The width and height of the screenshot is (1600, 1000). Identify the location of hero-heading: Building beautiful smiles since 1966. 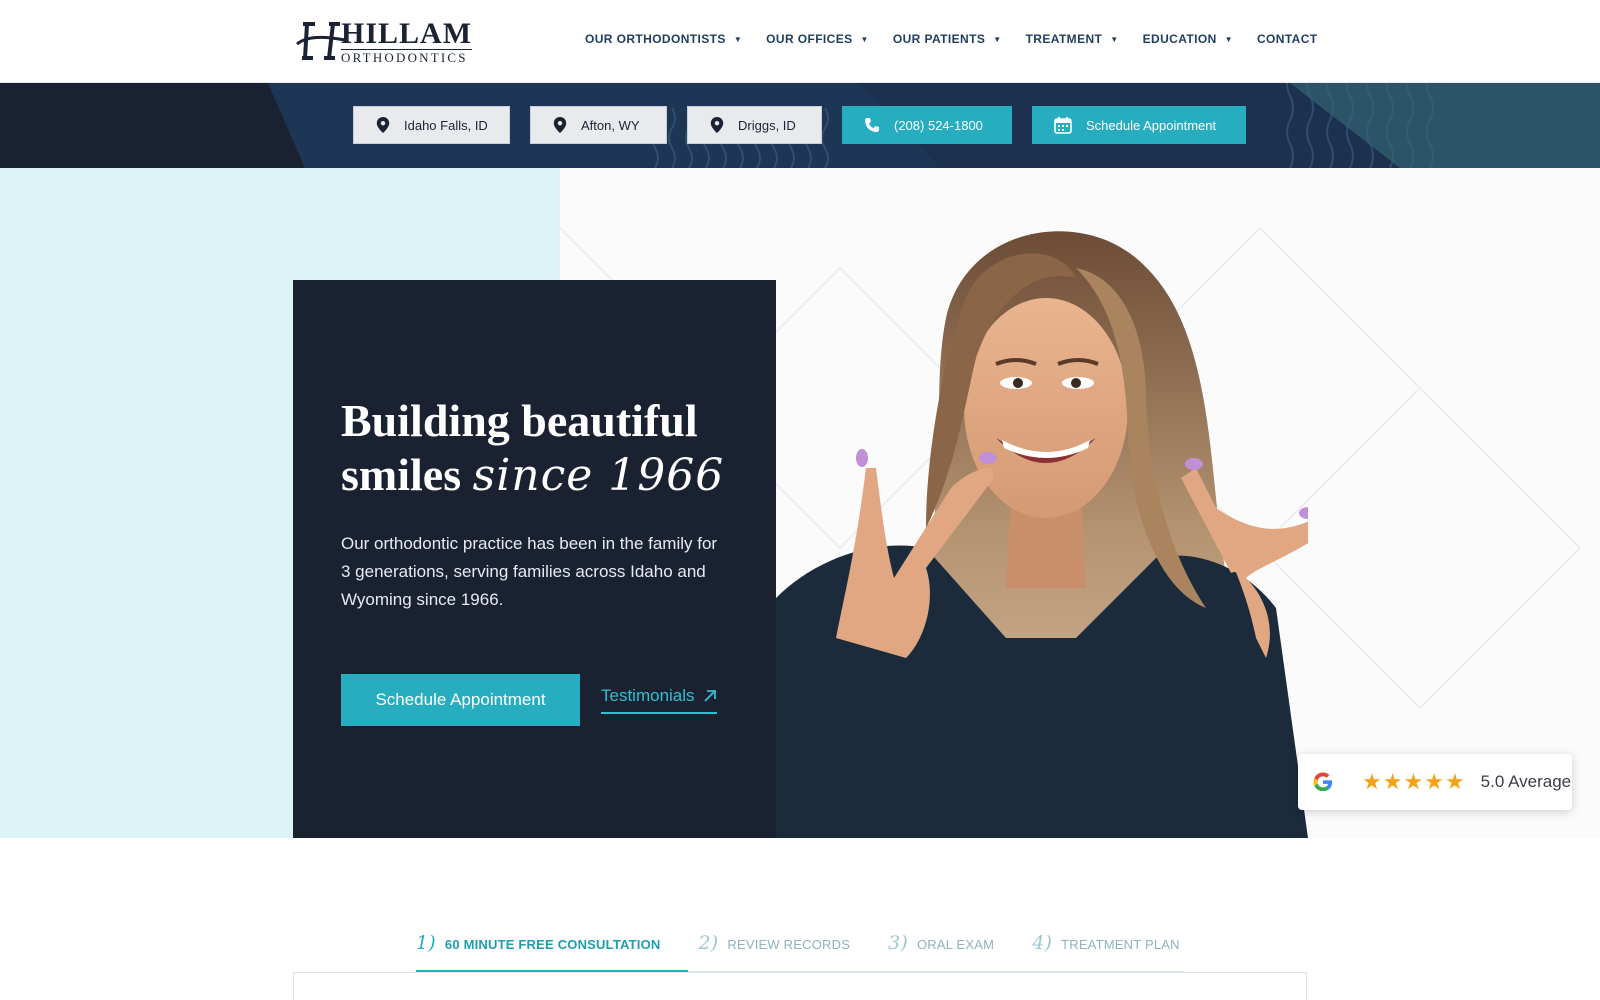
(551, 448).